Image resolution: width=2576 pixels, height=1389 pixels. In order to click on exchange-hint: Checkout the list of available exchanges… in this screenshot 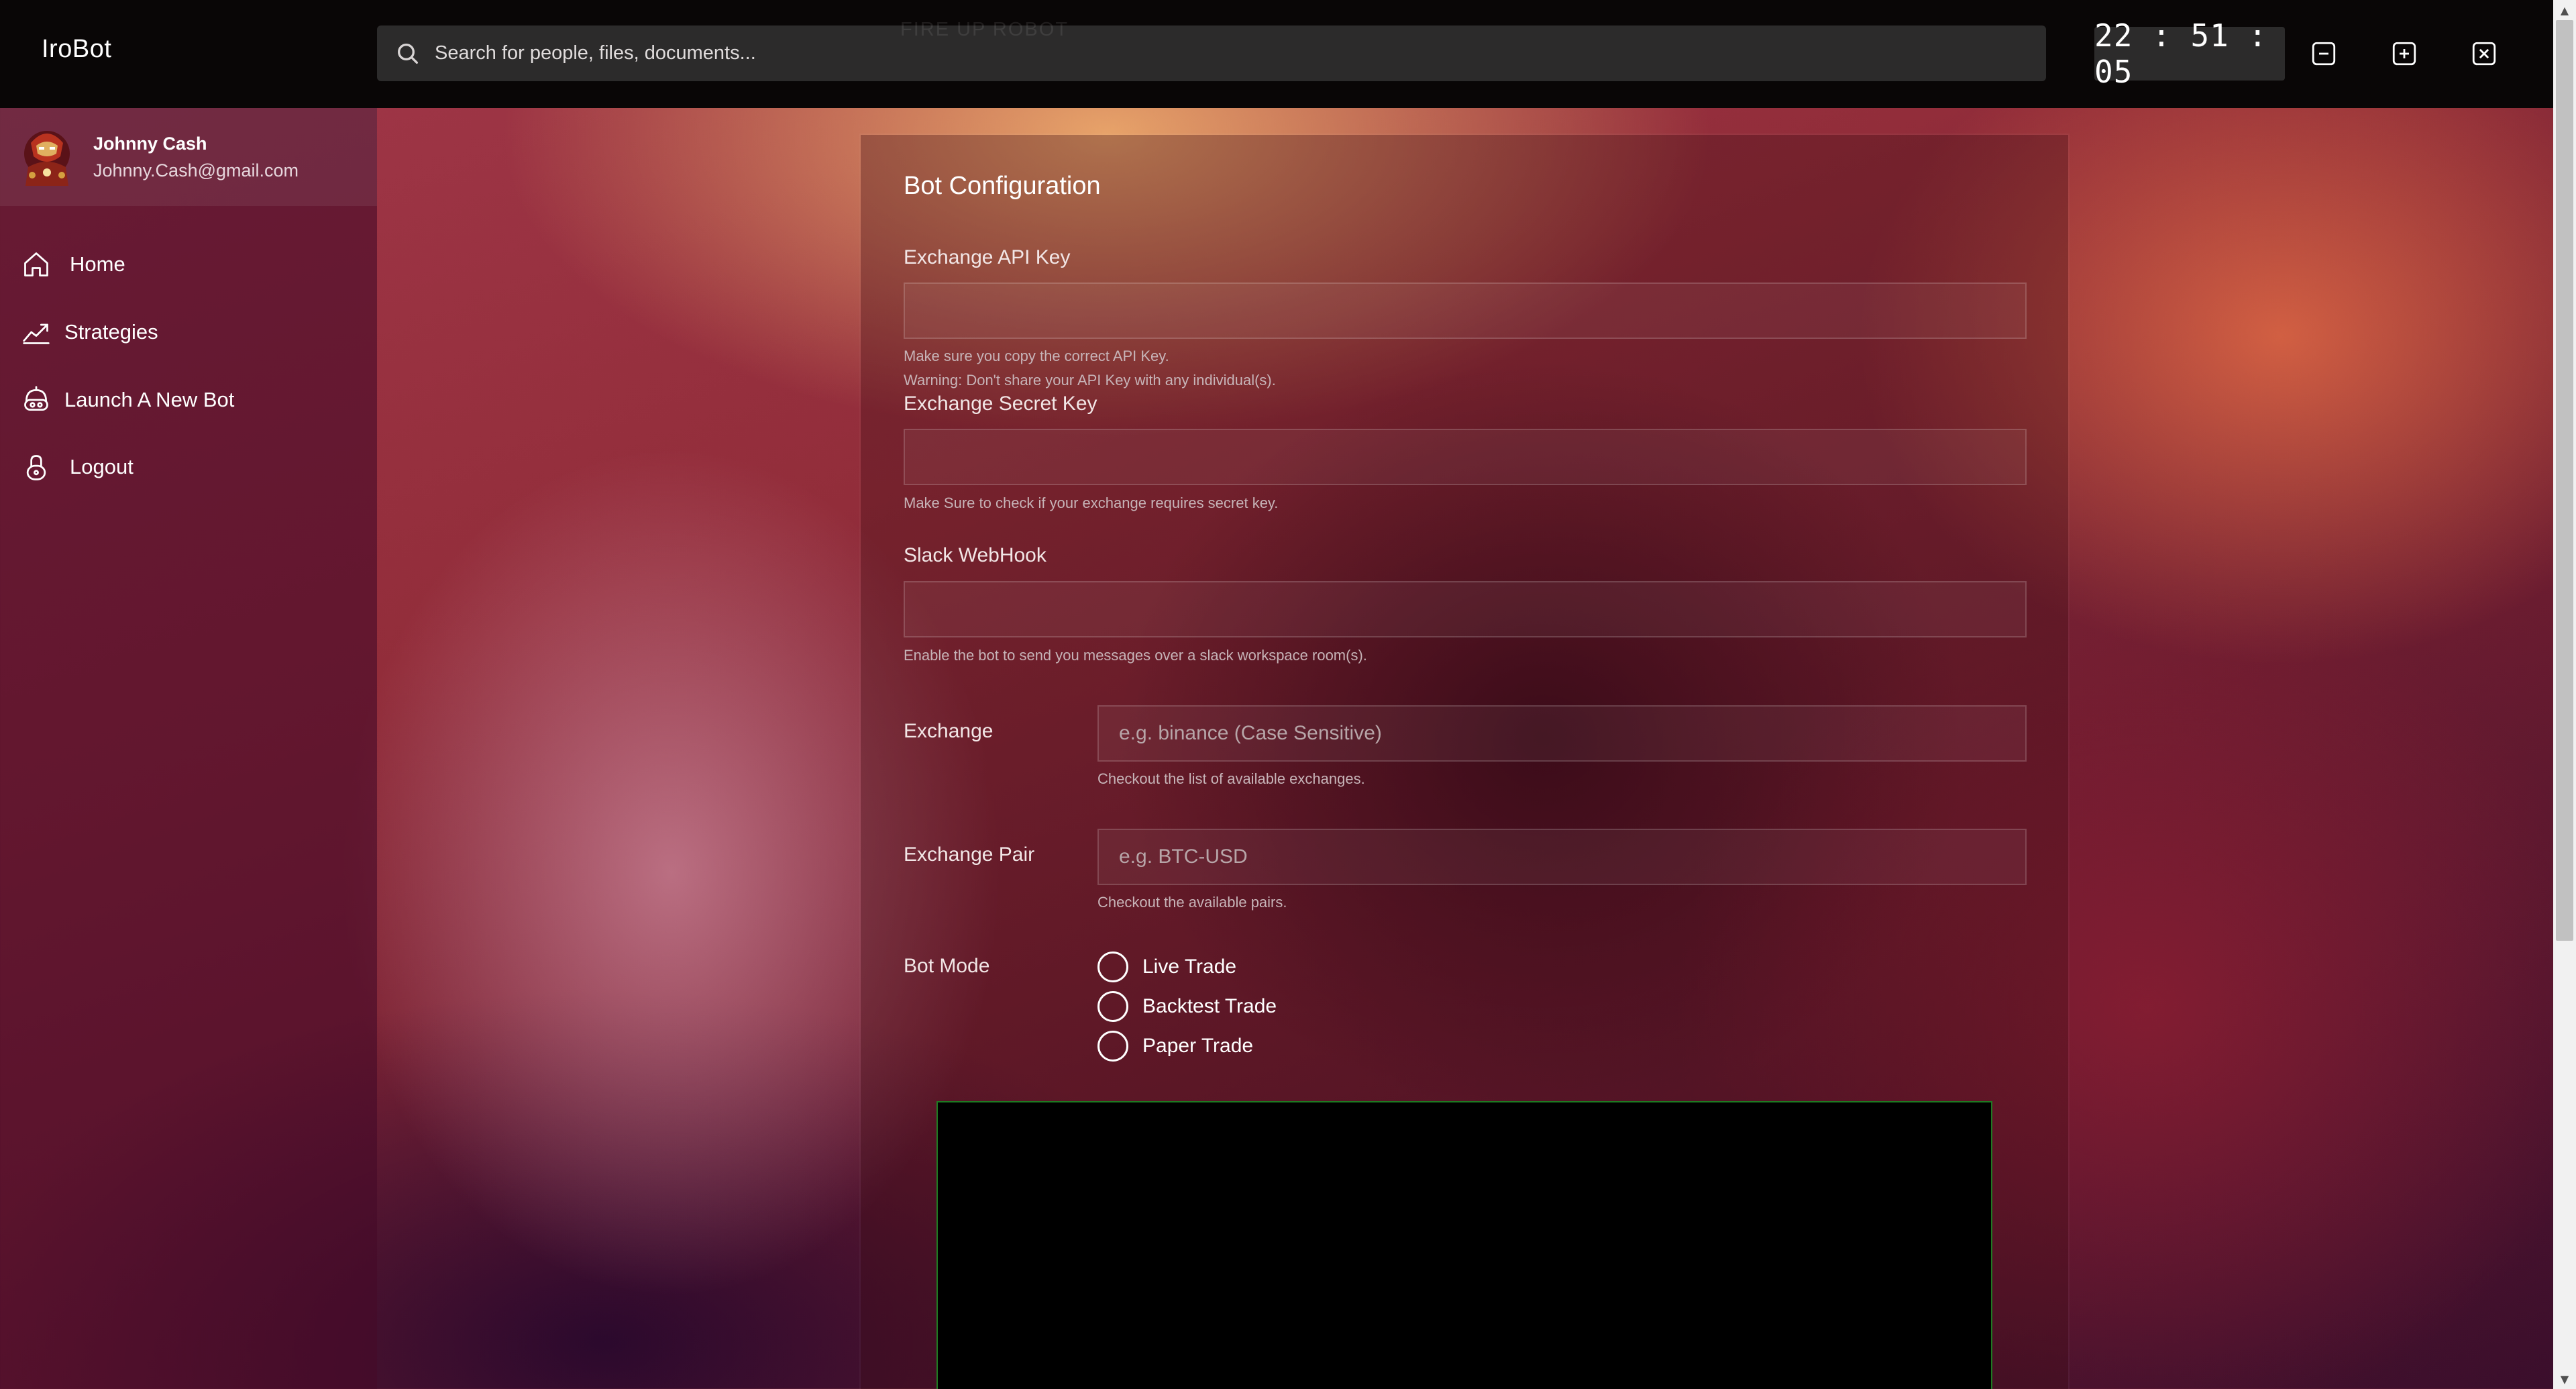, I will do `click(1231, 778)`.